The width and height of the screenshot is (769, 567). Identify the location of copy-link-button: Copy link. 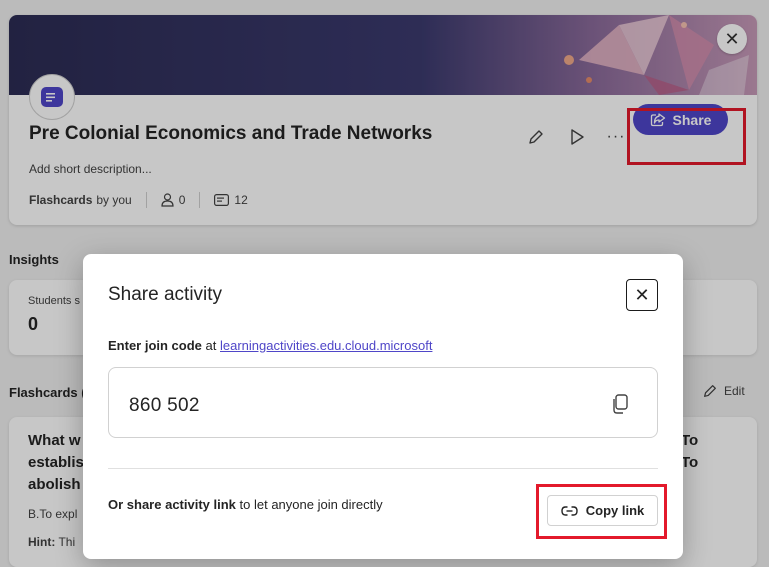
(602, 510).